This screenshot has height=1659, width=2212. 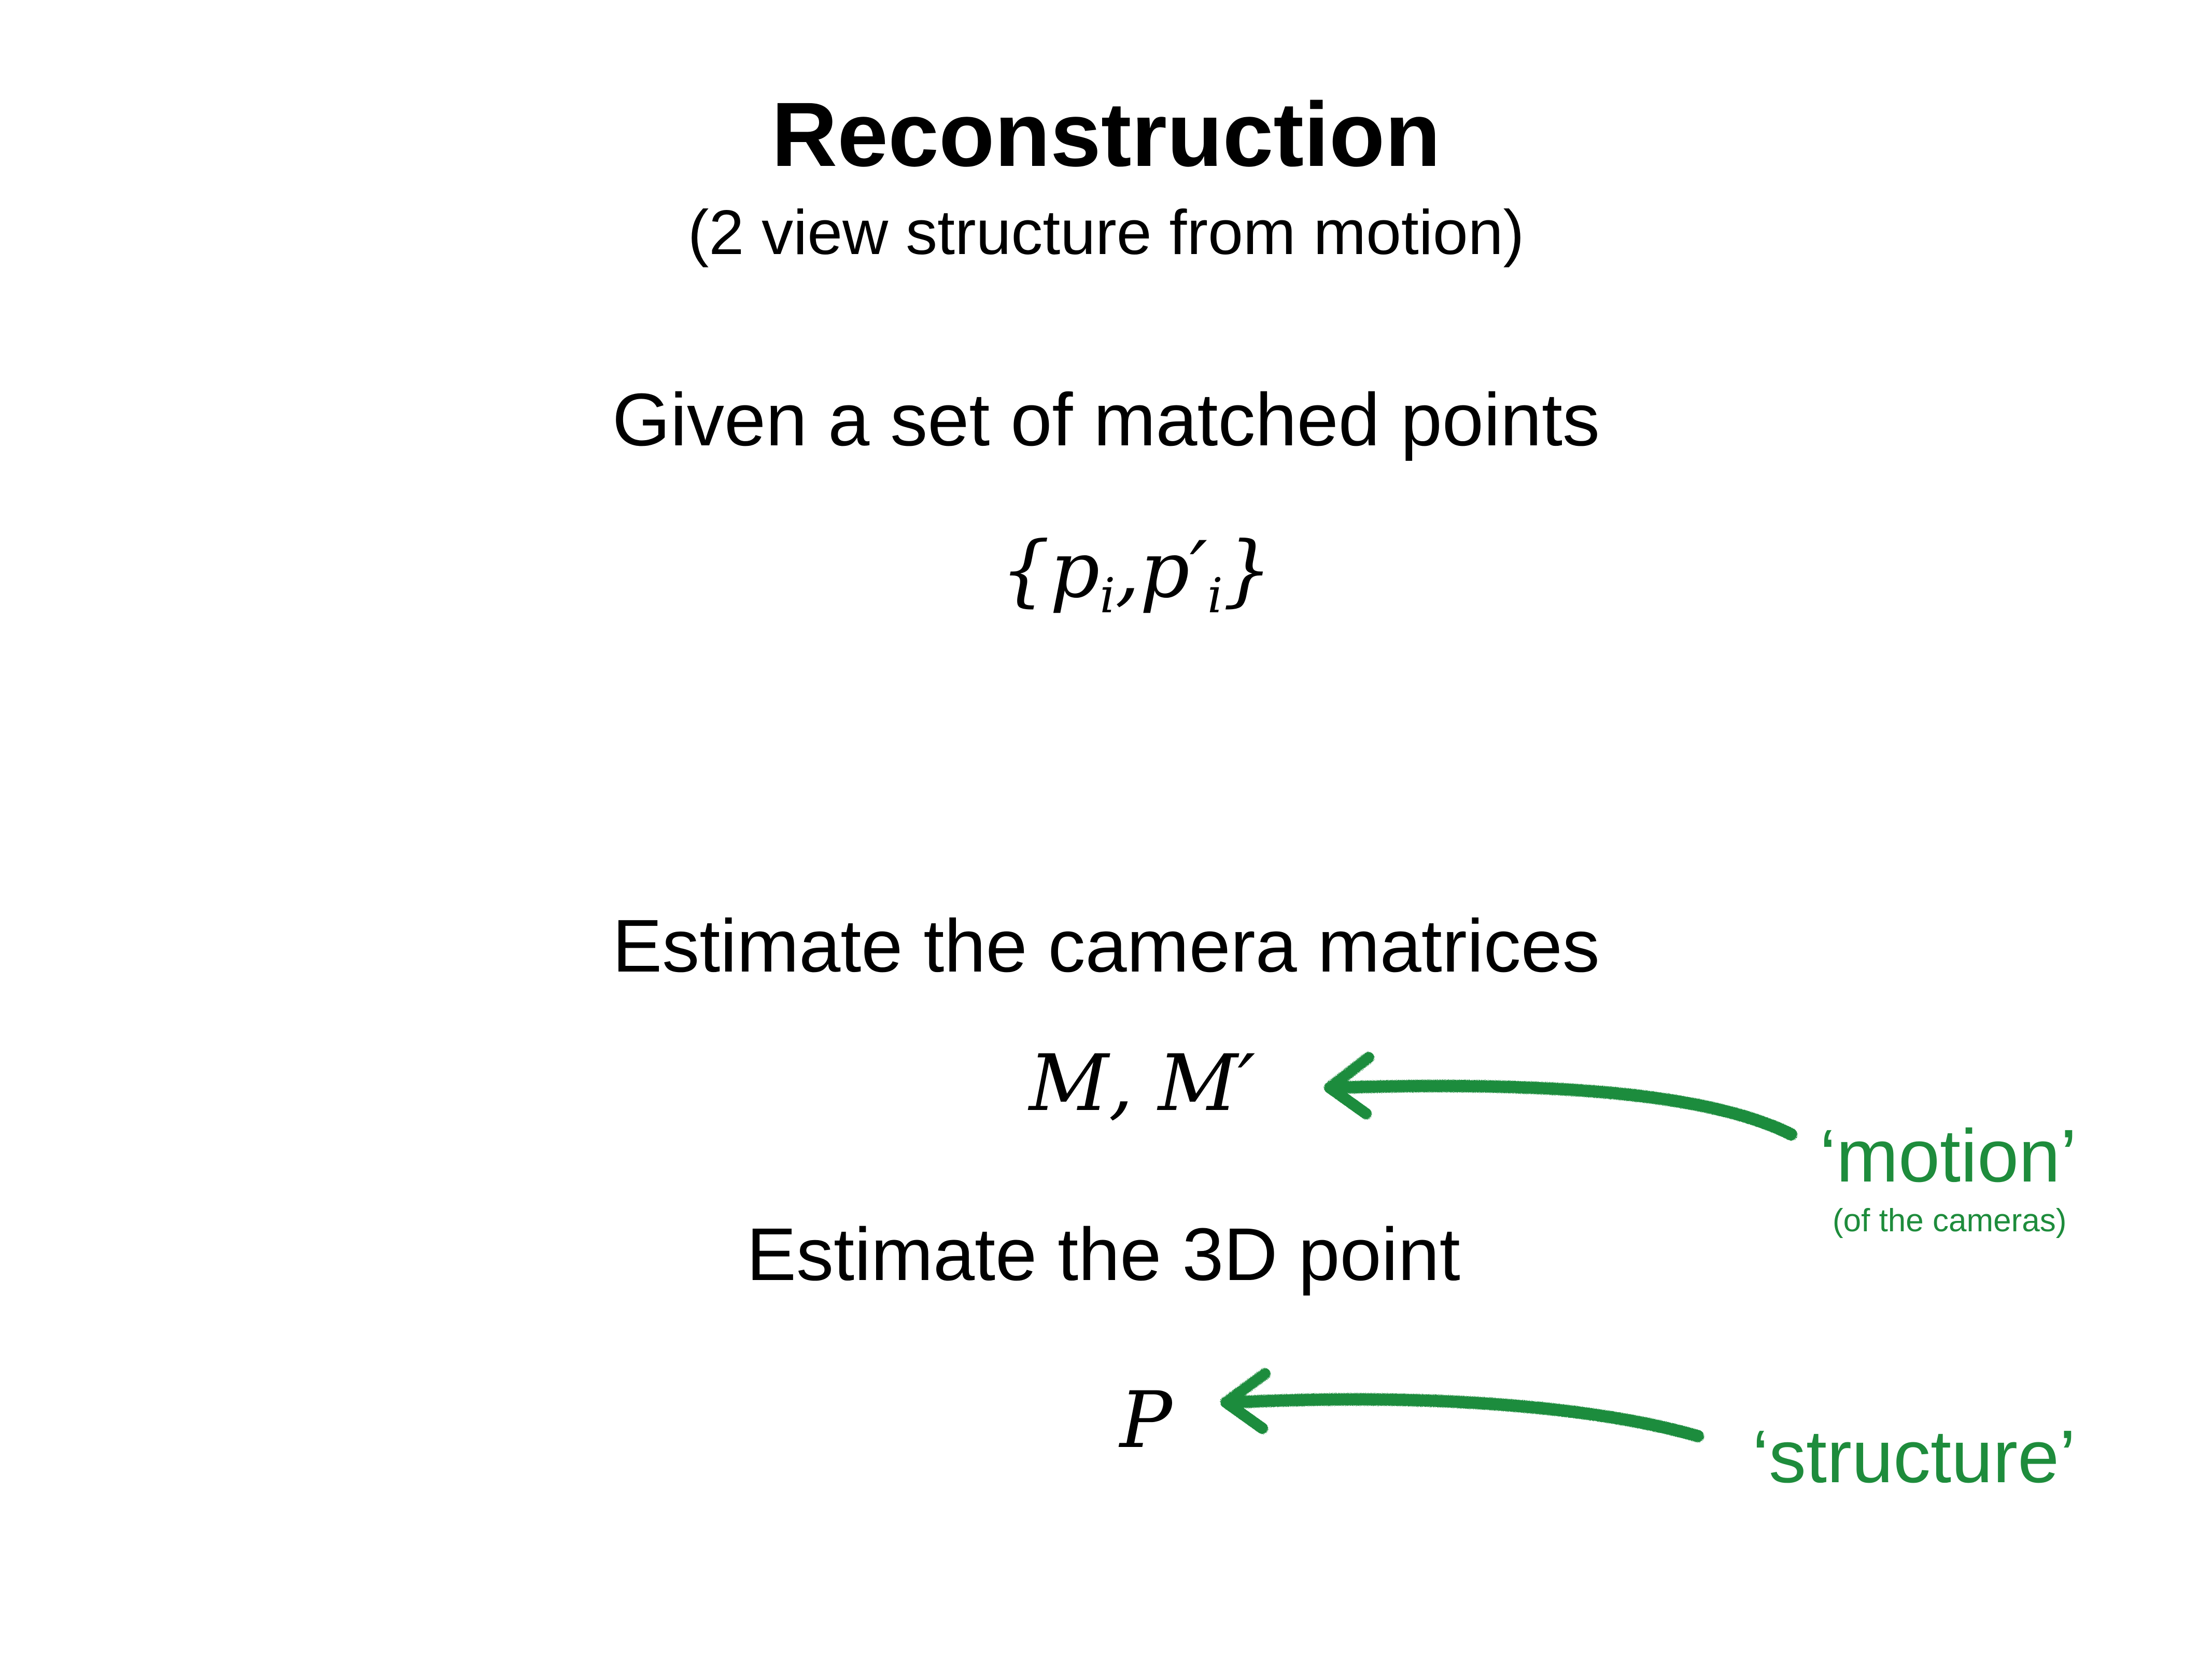 What do you see at coordinates (1462, 1405) in the screenshot?
I see `structure-arrow-icon` at bounding box center [1462, 1405].